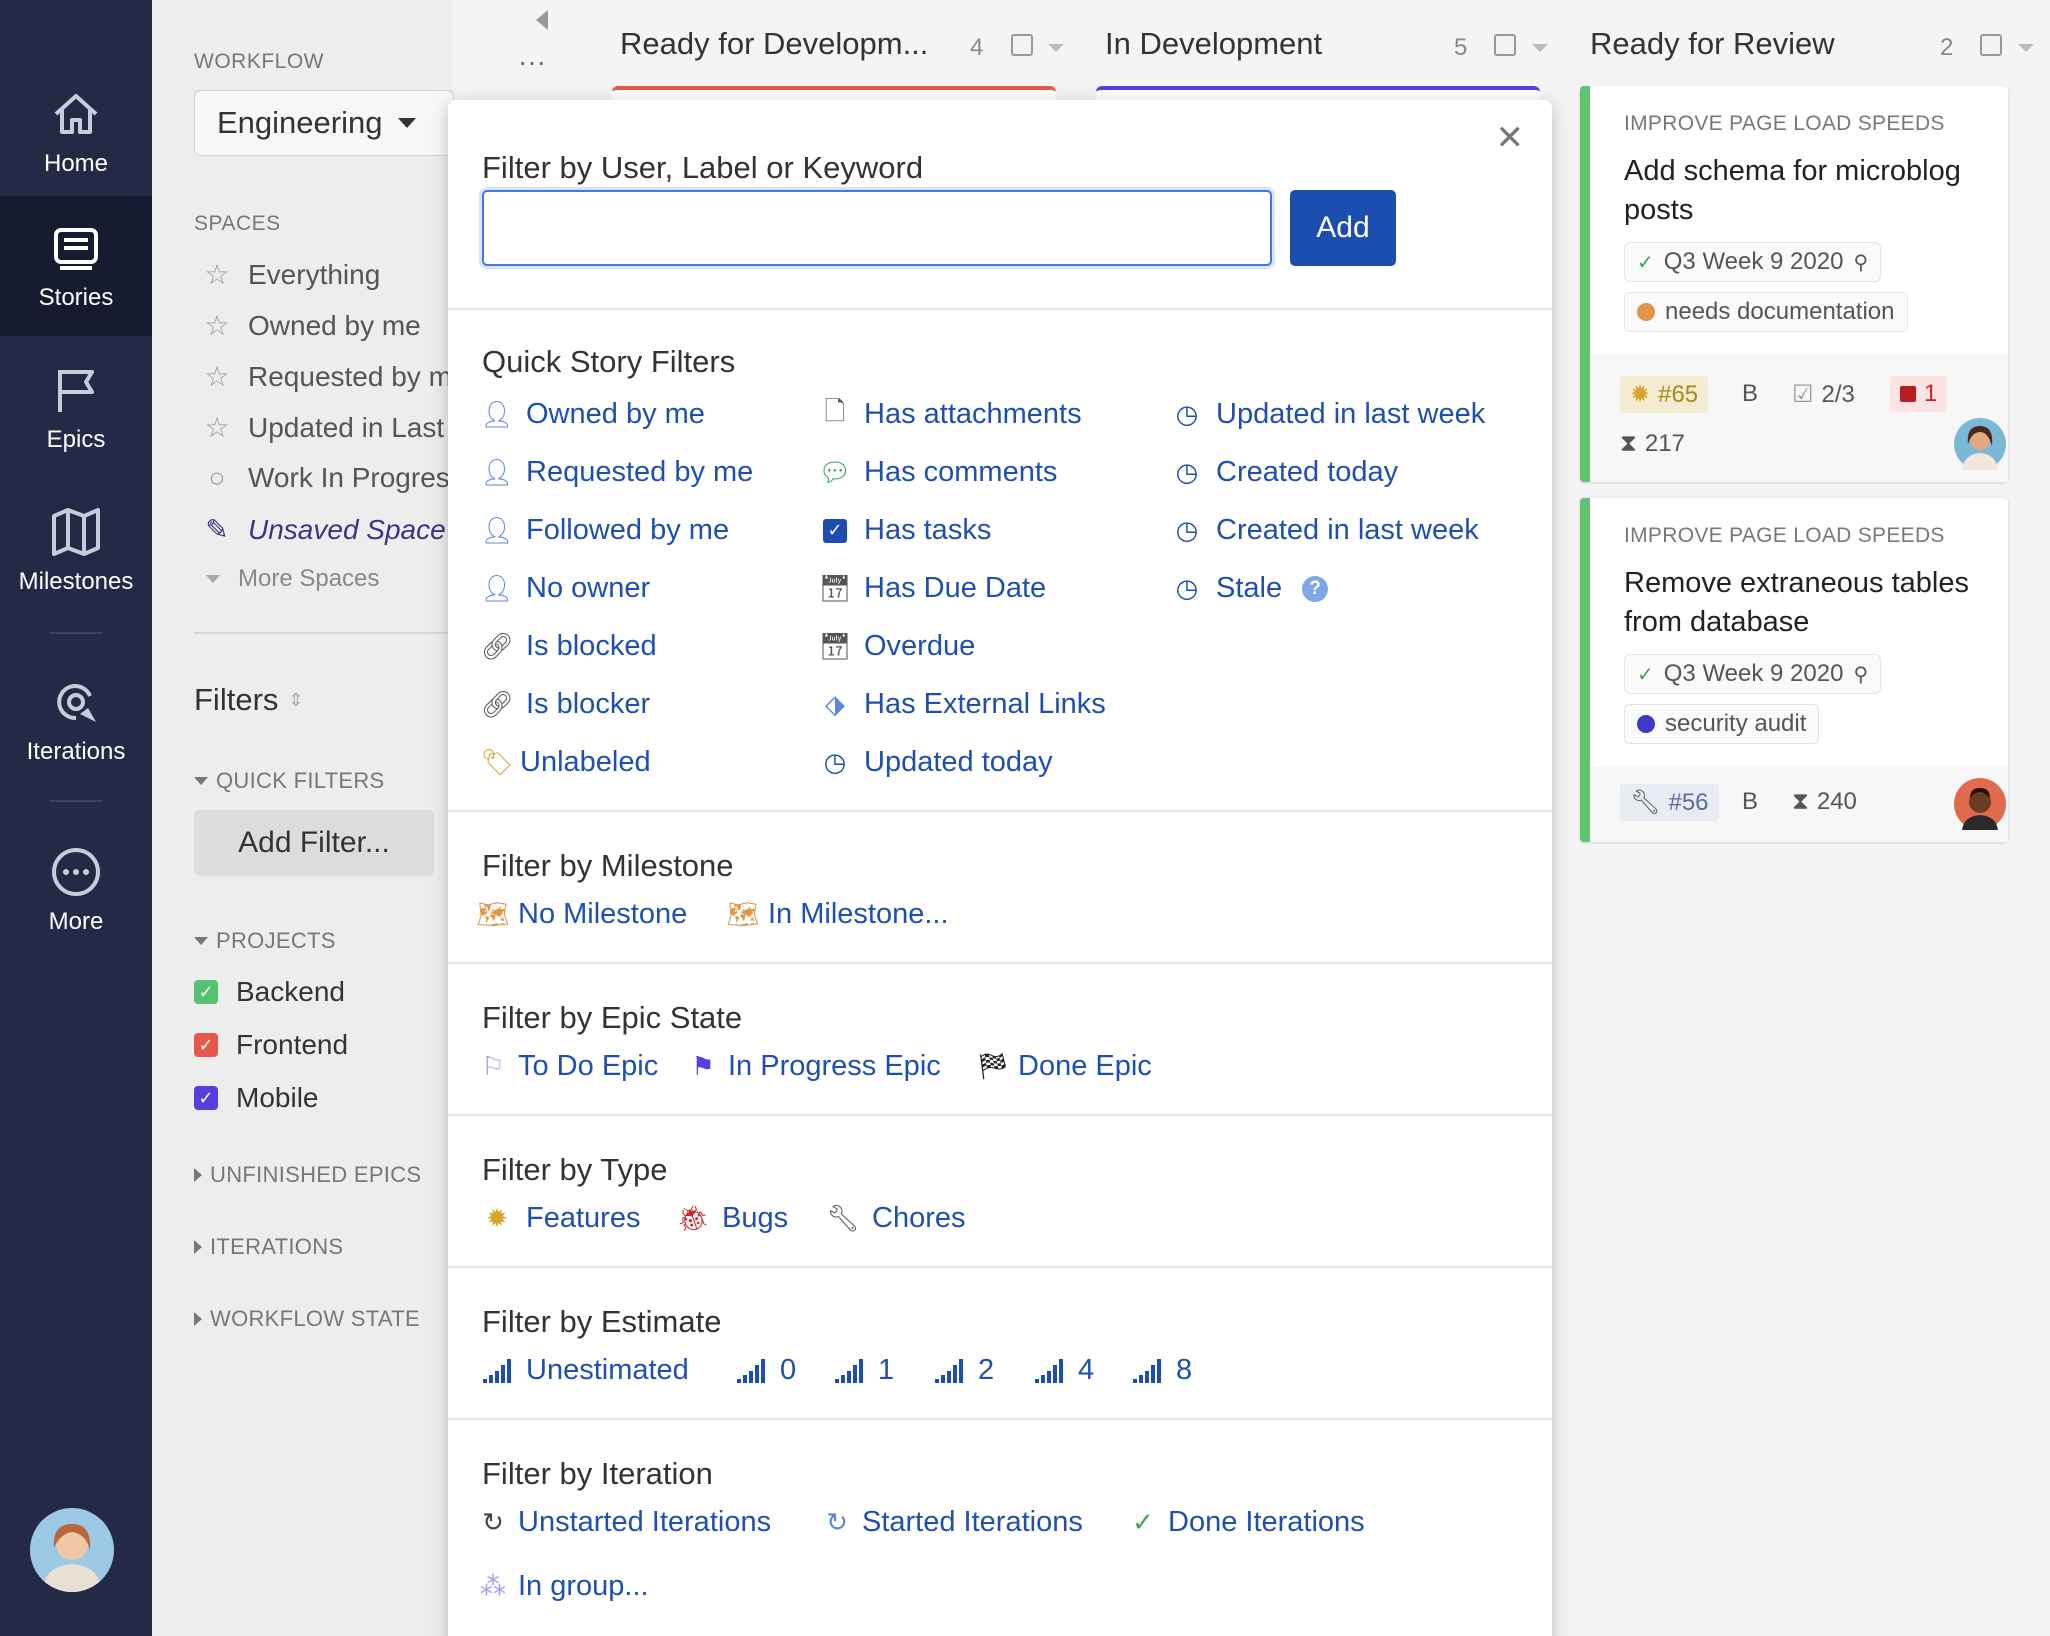 The height and width of the screenshot is (1636, 2050). What do you see at coordinates (324, 123) in the screenshot?
I see `workflow-select: Engineering` at bounding box center [324, 123].